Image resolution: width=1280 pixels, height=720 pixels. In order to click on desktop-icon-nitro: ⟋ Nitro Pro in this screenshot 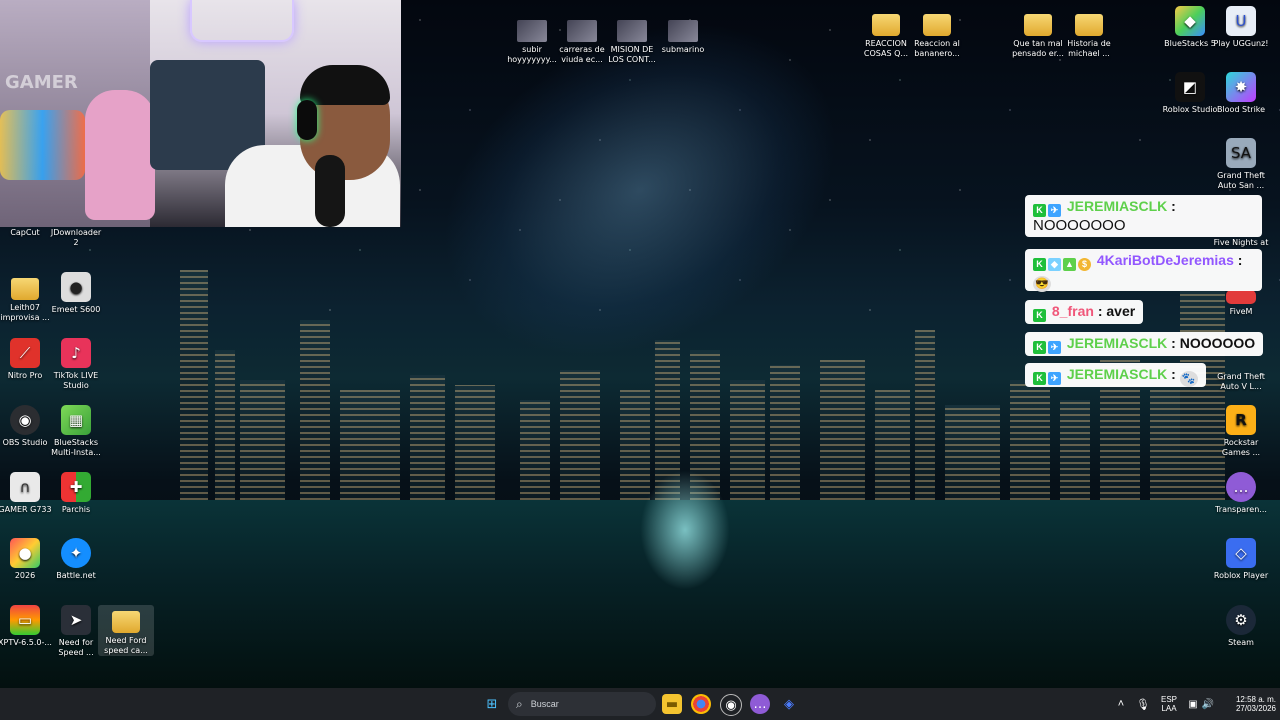, I will do `click(26, 359)`.